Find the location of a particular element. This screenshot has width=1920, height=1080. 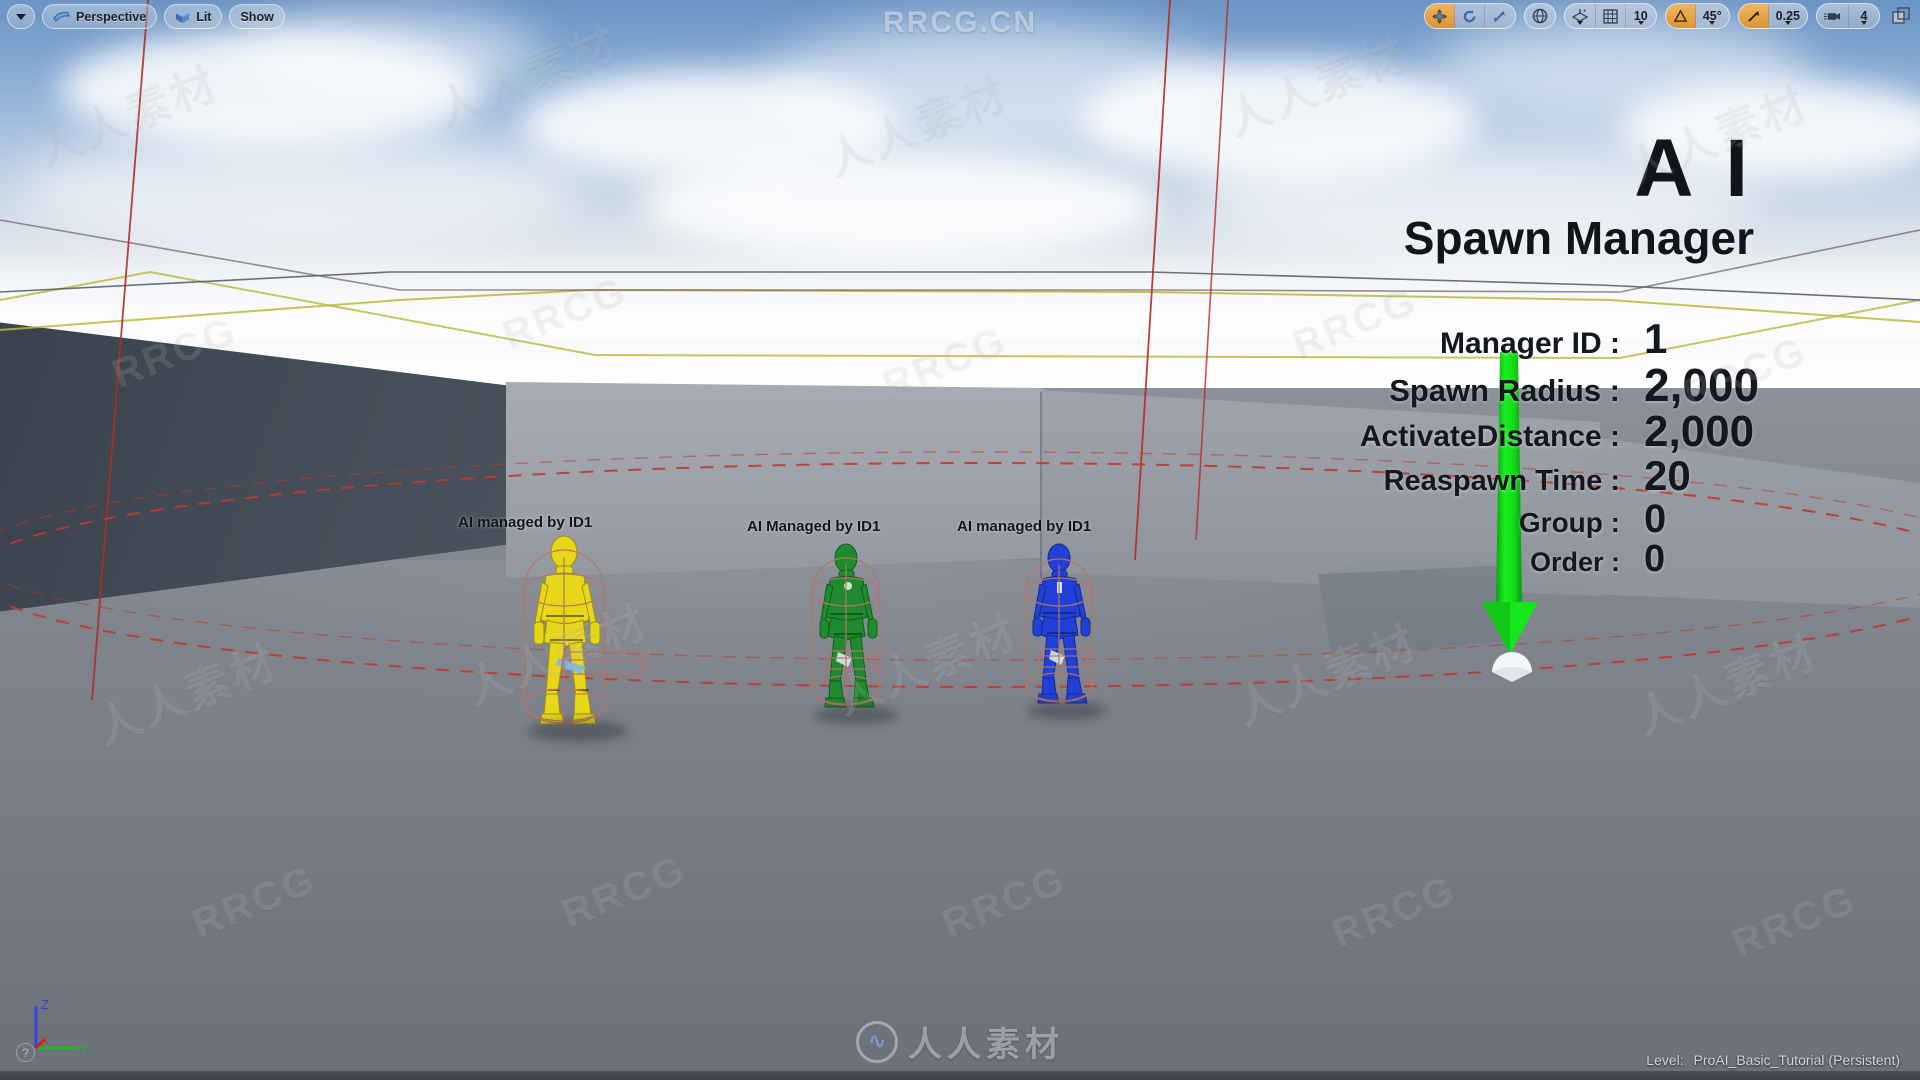

property-row: Order : 0 is located at coordinates (1566, 559).